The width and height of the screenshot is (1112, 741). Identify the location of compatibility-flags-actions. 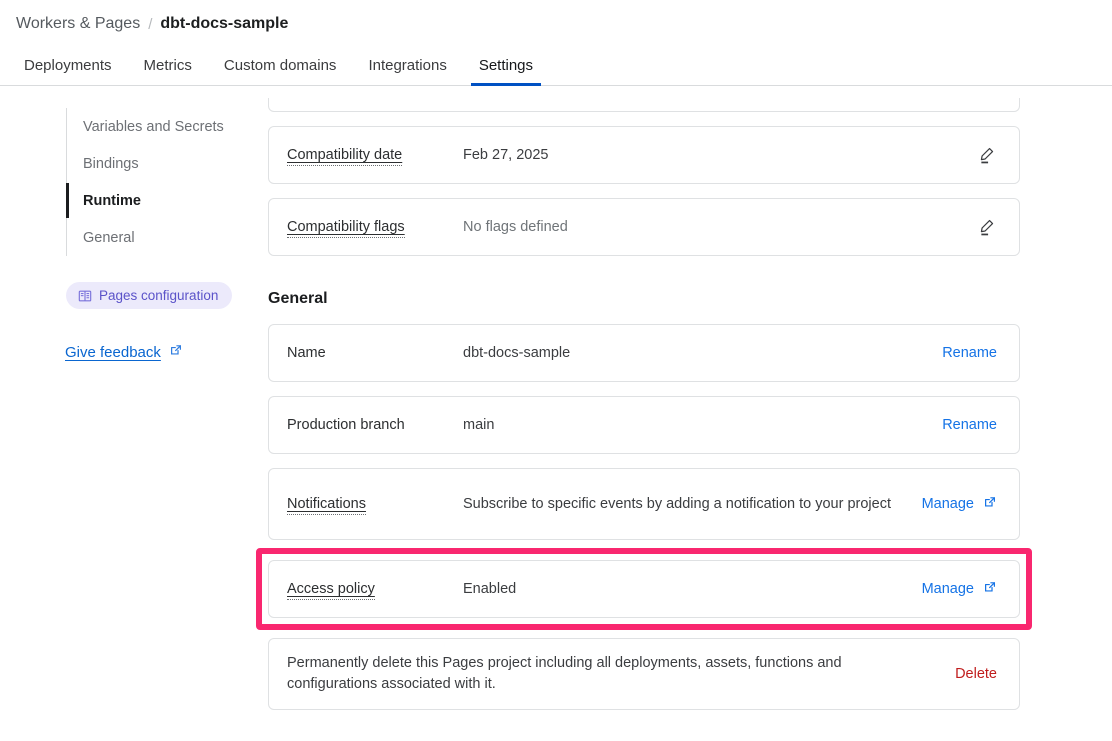
(987, 227).